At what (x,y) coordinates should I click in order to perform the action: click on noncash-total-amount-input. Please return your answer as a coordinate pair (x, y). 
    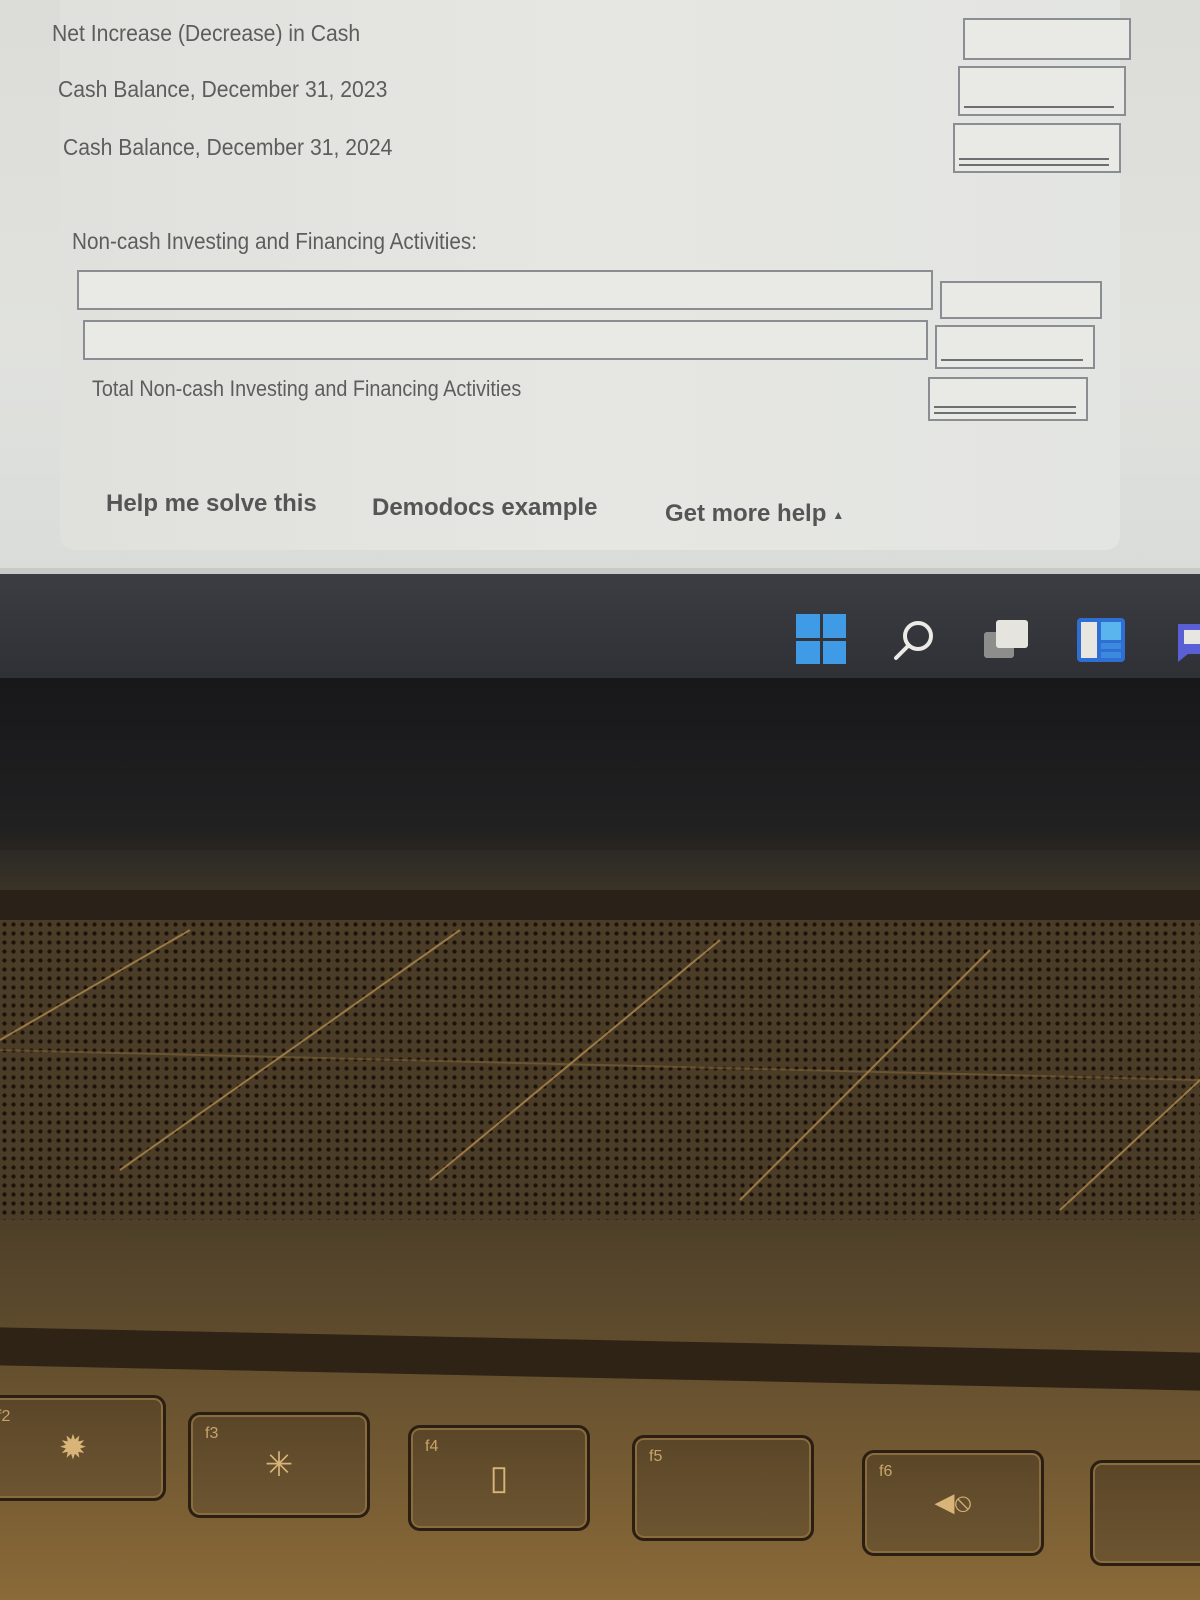
    Looking at the image, I should click on (1008, 399).